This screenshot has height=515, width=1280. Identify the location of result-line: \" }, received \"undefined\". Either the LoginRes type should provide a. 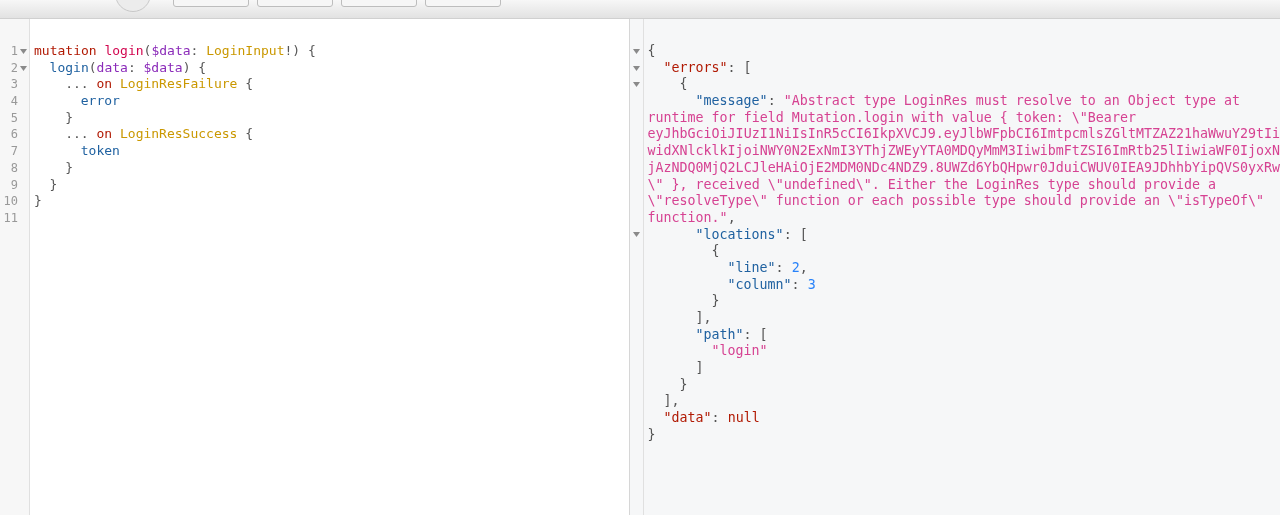
(931, 185).